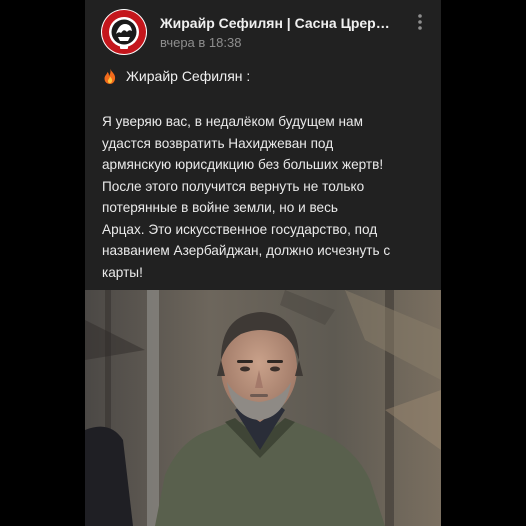 The image size is (526, 526). I want to click on post-text-line: потерянные в войне земли, но и весь, so click(220, 207).